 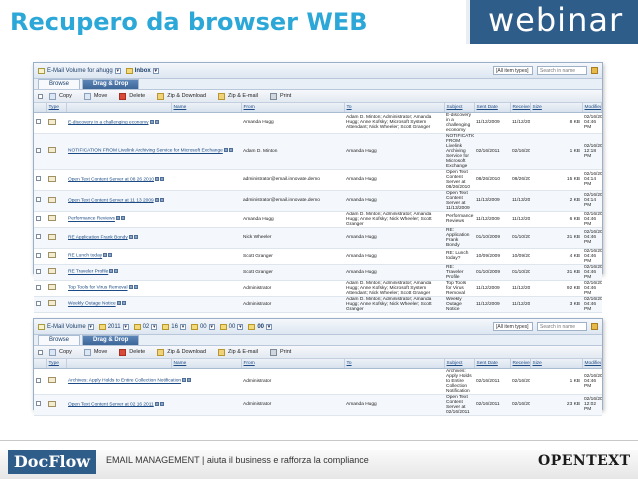 I want to click on column-header-to: To, so click(x=394, y=108).